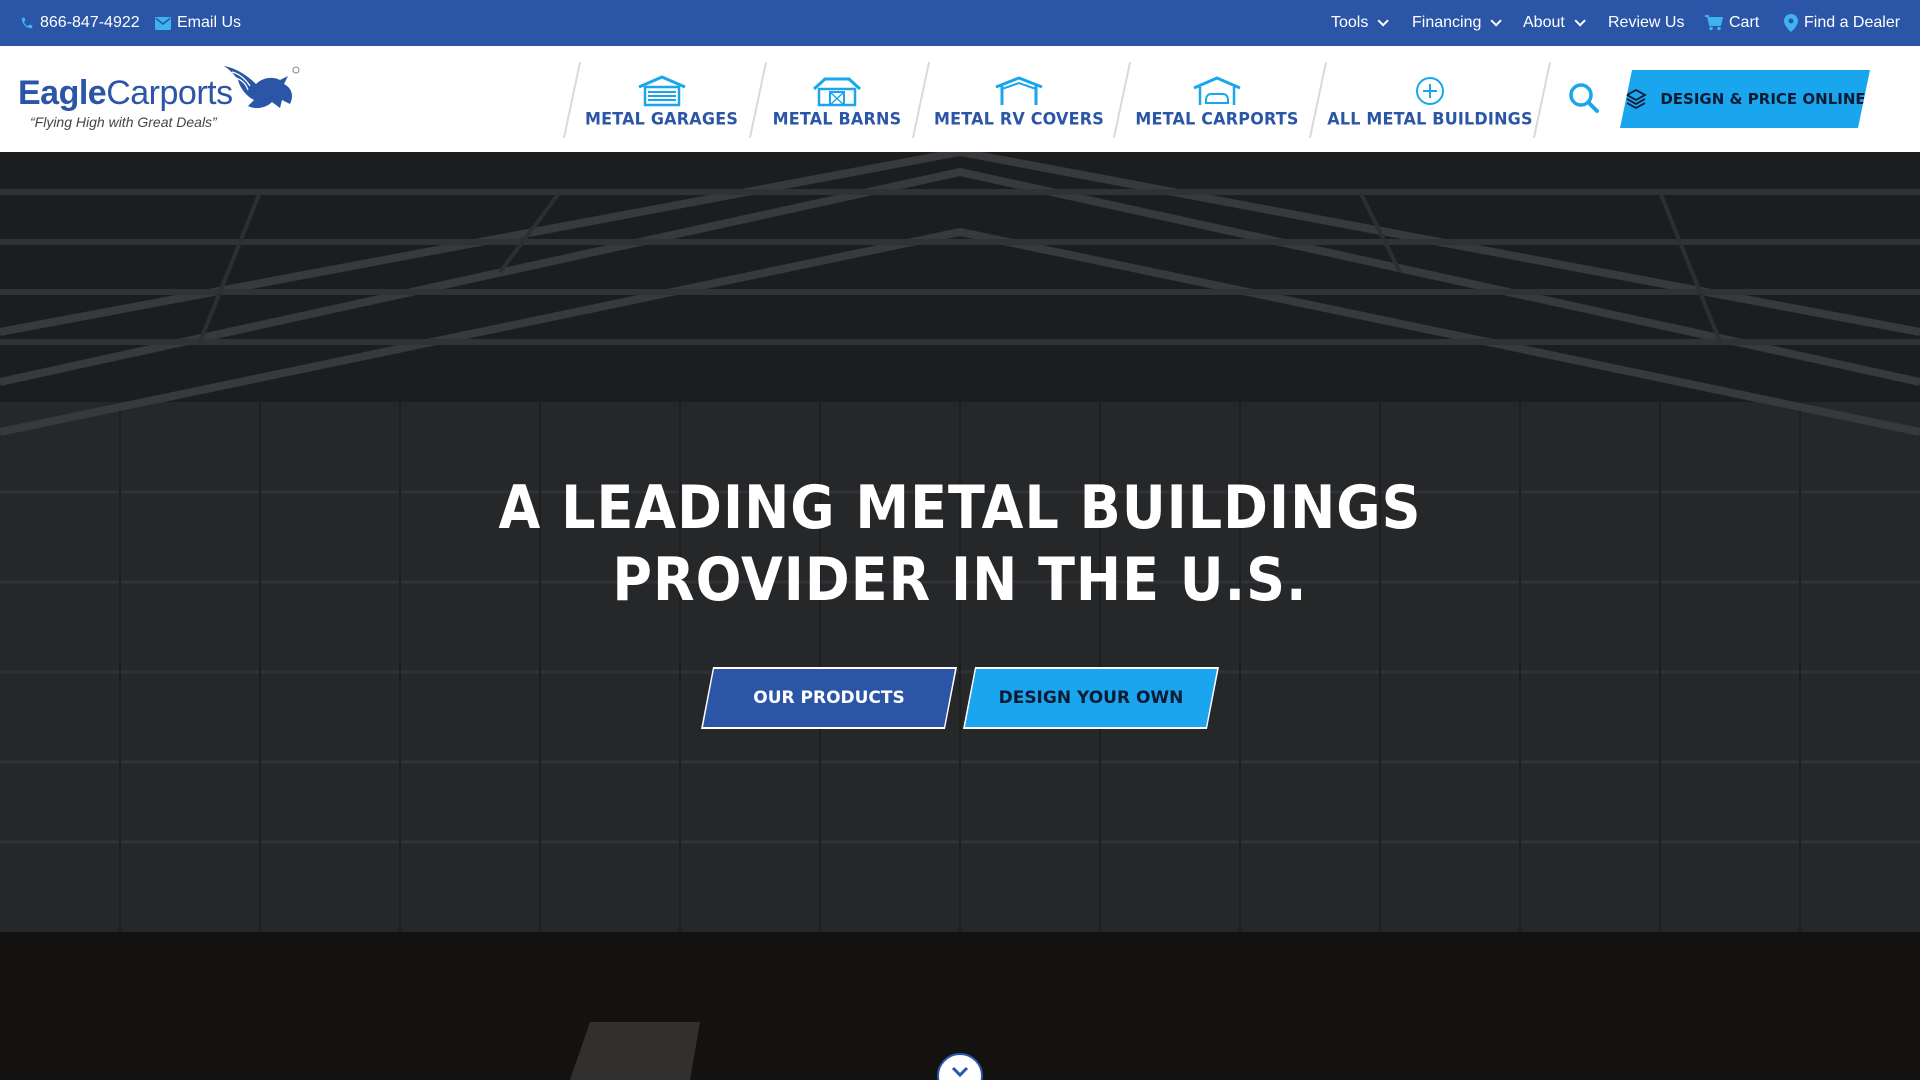 Image resolution: width=1920 pixels, height=1080 pixels. Describe the element at coordinates (662, 89) in the screenshot. I see `garage-icon` at that location.